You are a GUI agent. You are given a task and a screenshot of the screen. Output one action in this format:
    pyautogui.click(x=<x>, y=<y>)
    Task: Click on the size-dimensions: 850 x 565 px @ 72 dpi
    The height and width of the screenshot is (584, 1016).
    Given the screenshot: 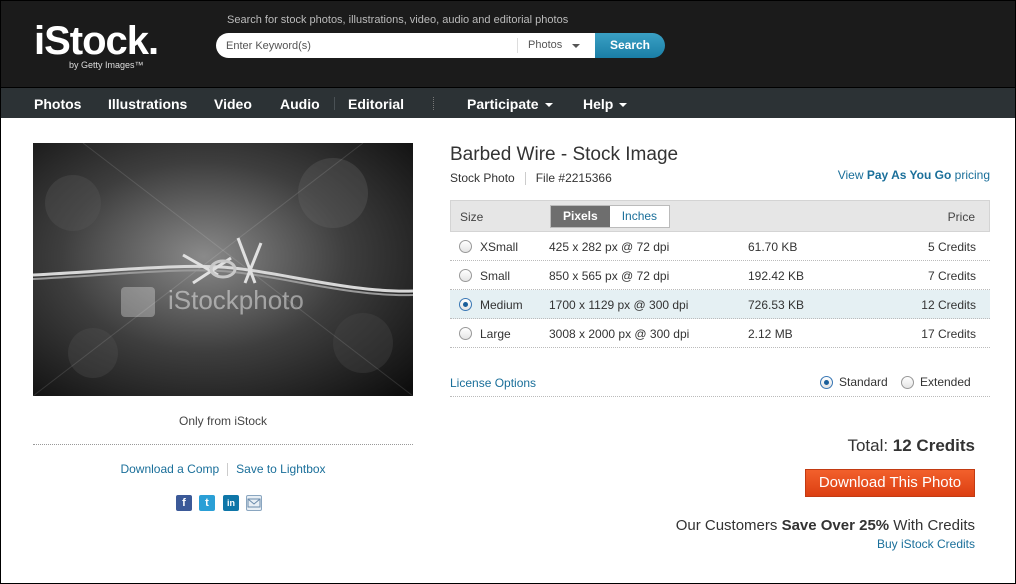 What is the action you would take?
    pyautogui.click(x=609, y=276)
    